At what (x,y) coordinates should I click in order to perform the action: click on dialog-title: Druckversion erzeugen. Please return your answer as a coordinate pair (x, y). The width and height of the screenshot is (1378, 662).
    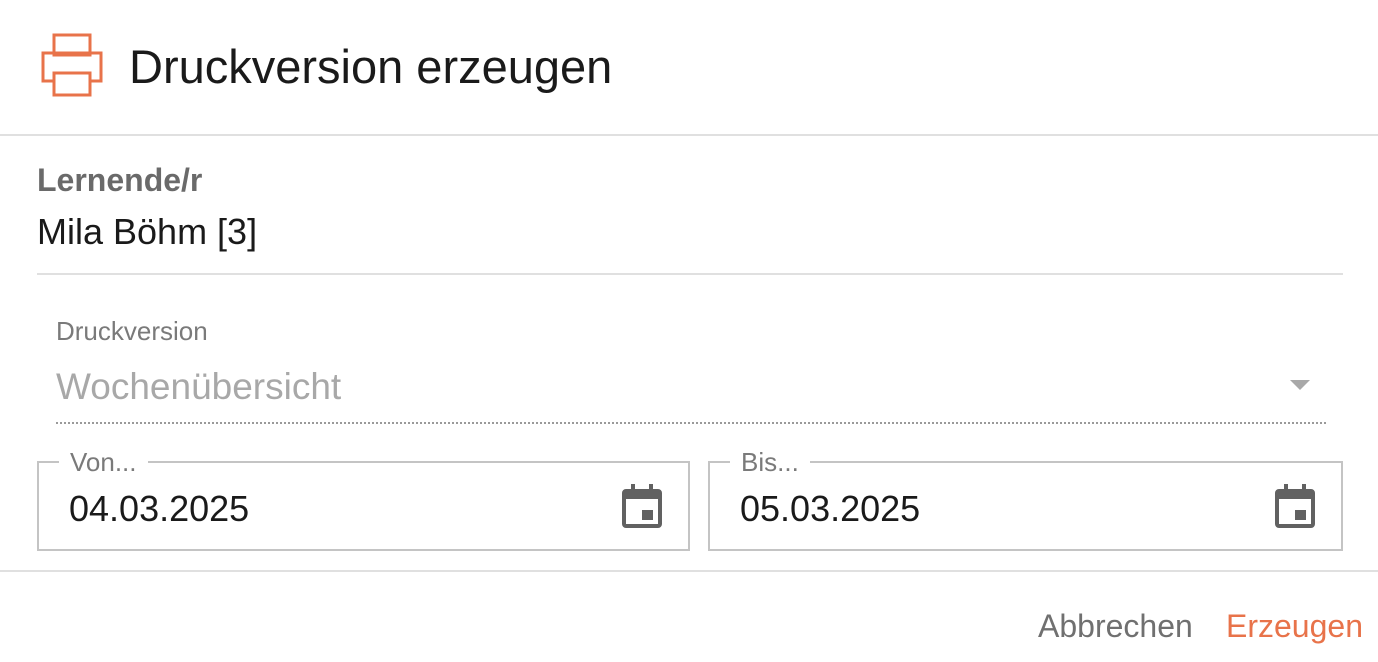
    Looking at the image, I should click on (371, 66).